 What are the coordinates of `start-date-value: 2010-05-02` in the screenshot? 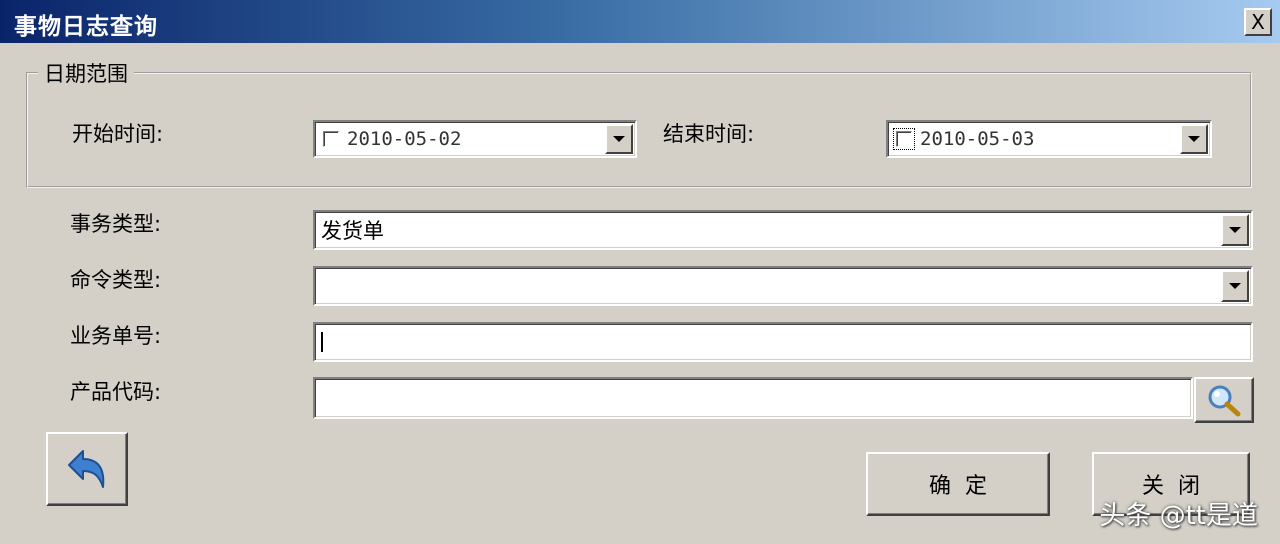 It's located at (404, 139).